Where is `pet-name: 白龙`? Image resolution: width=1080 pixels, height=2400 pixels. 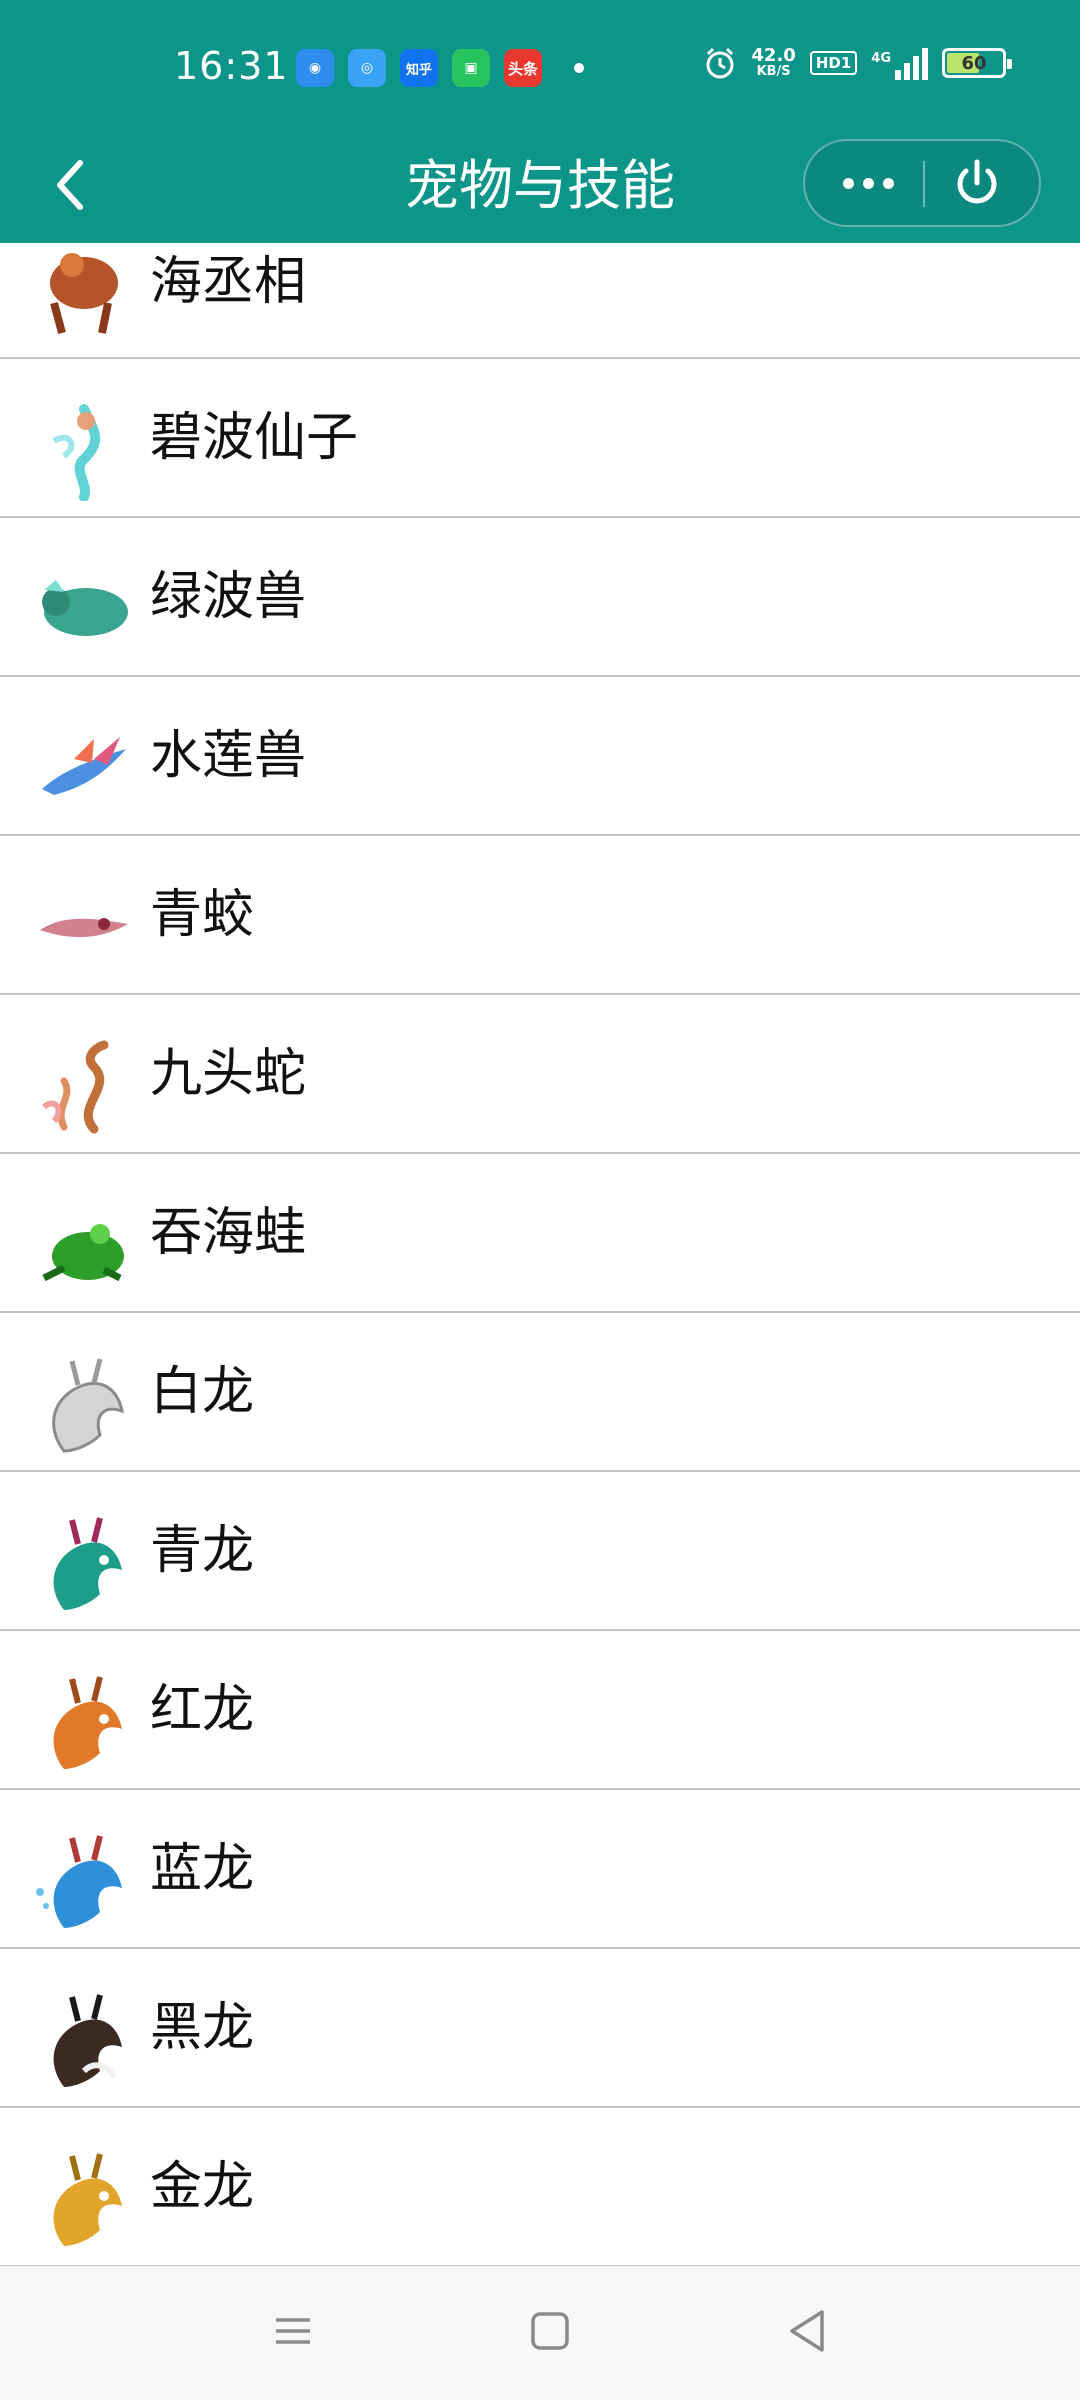
pet-name: 白龙 is located at coordinates (202, 1392).